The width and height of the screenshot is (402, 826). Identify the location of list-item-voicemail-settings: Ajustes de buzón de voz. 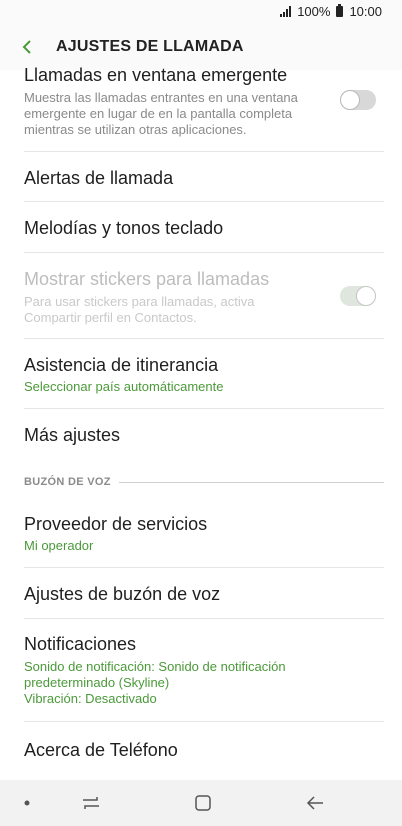
(204, 594).